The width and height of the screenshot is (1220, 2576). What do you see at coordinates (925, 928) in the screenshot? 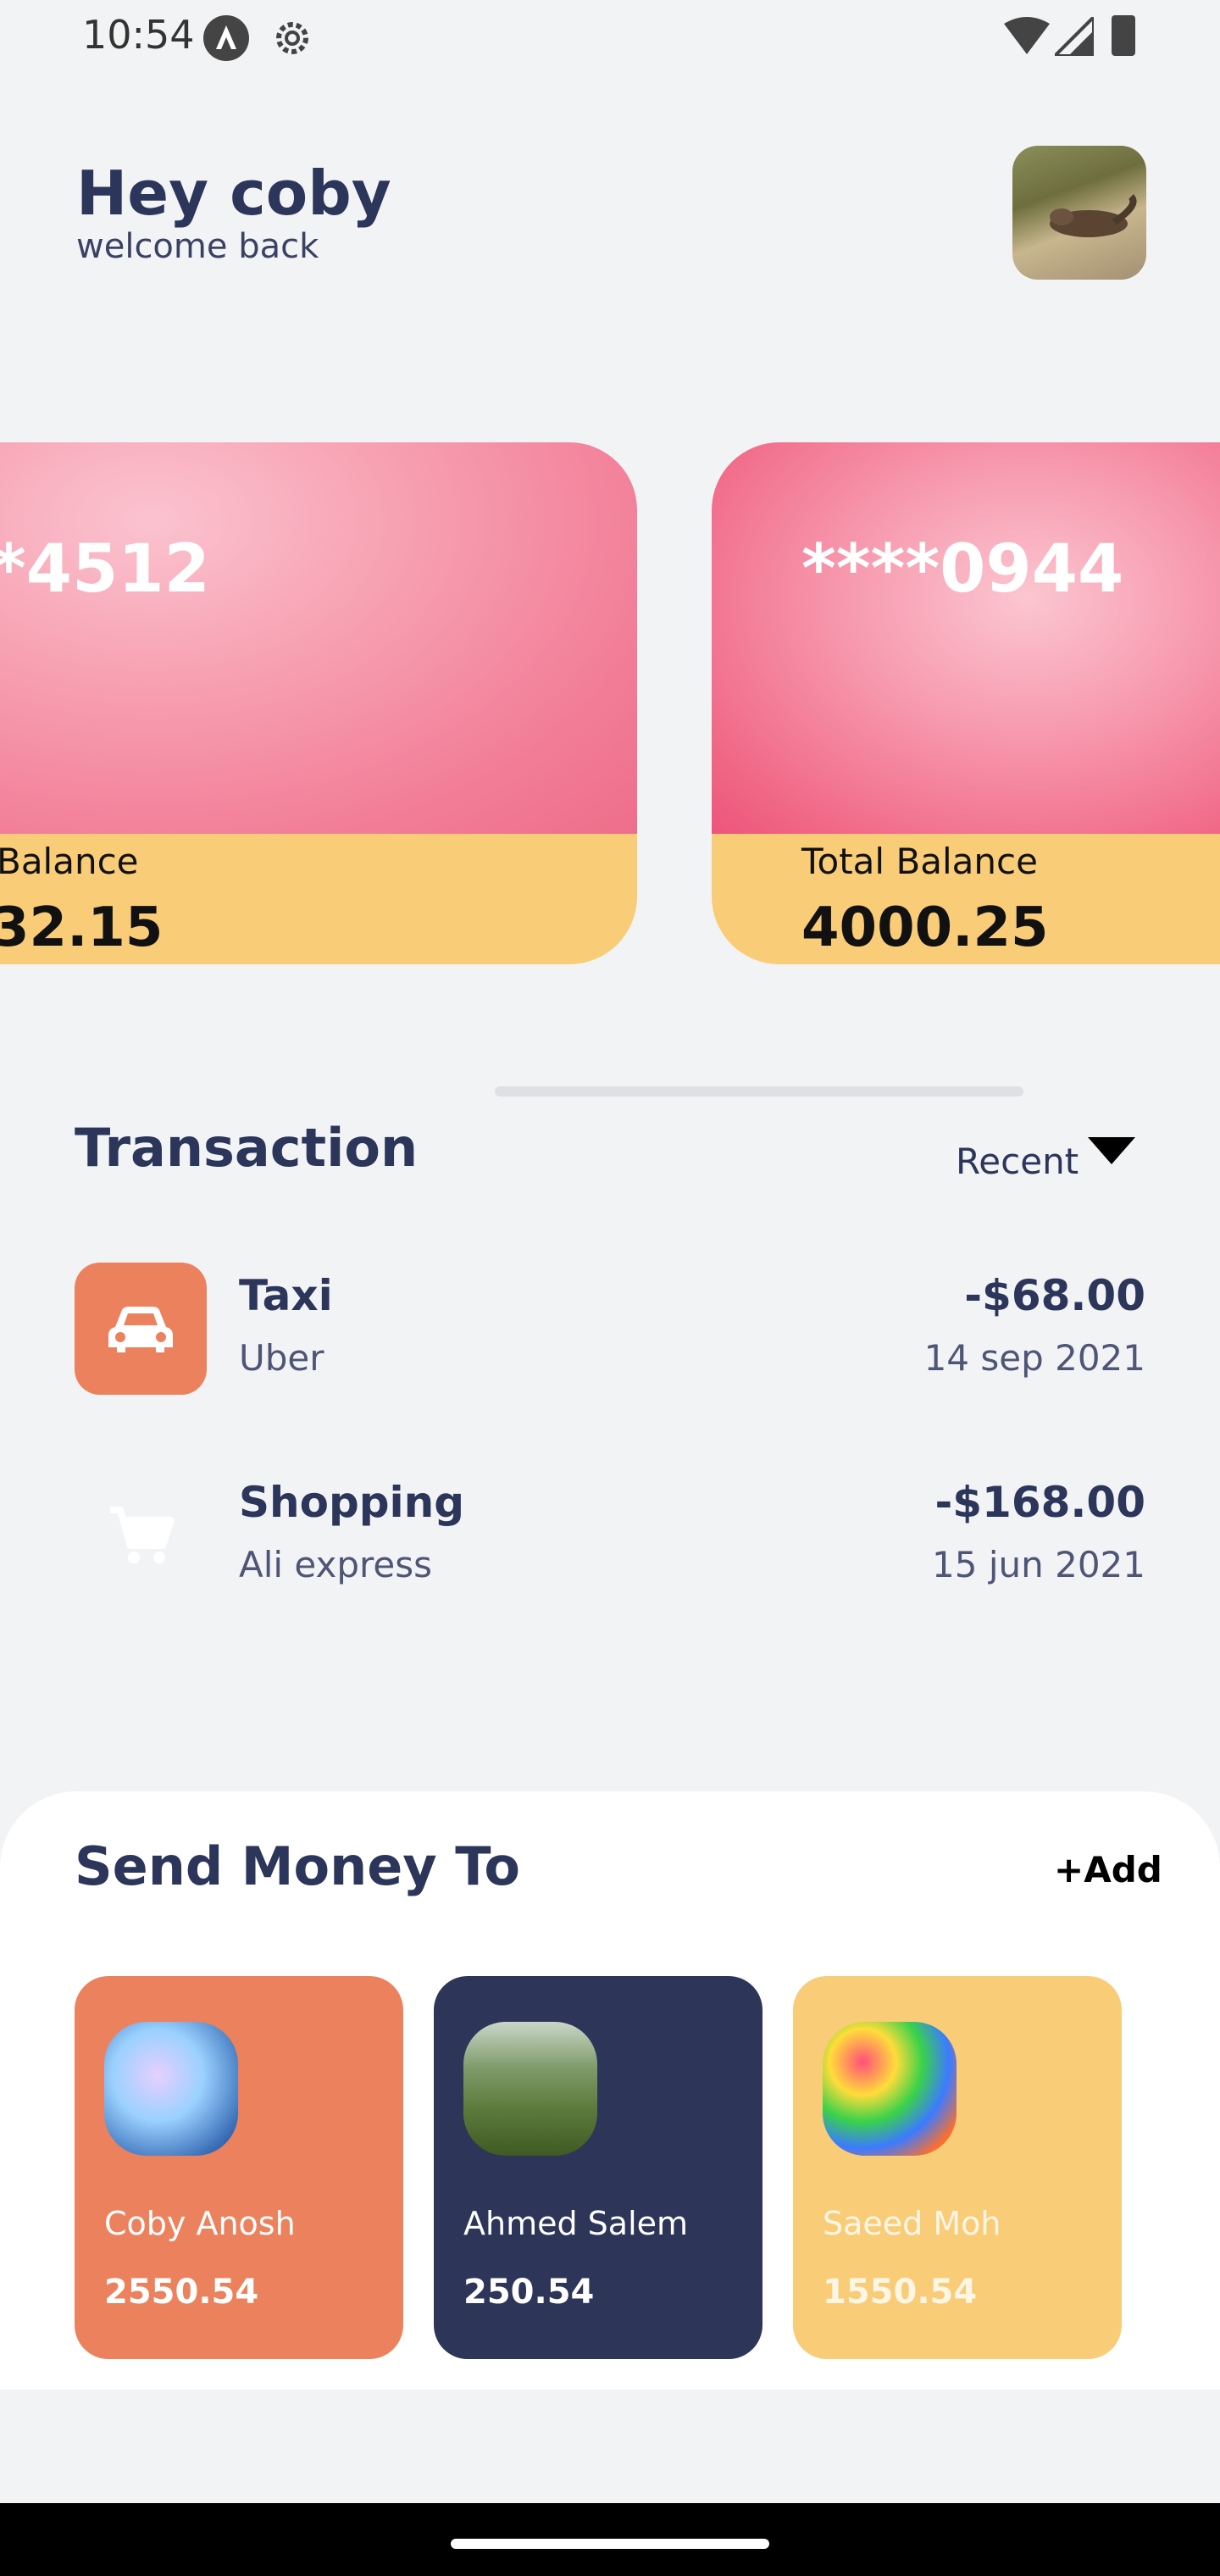
I see `card-balance-amount: 4000.25` at bounding box center [925, 928].